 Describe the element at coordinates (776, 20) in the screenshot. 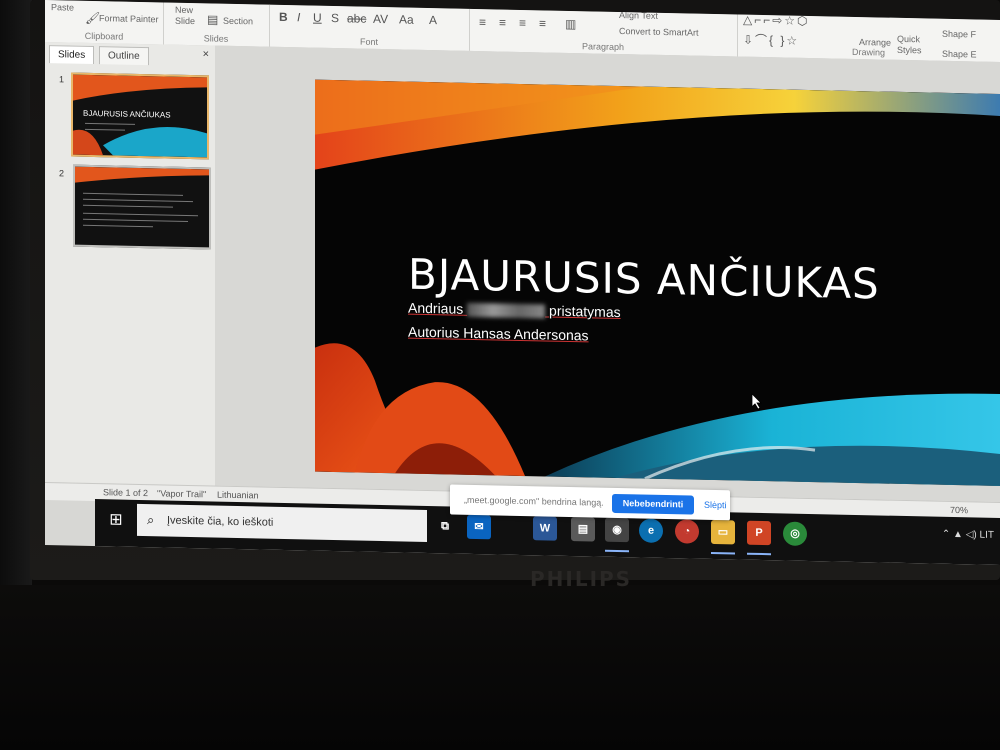

I see `shapes-gallery-icon: △⌐⌐⇨☆⬡` at that location.